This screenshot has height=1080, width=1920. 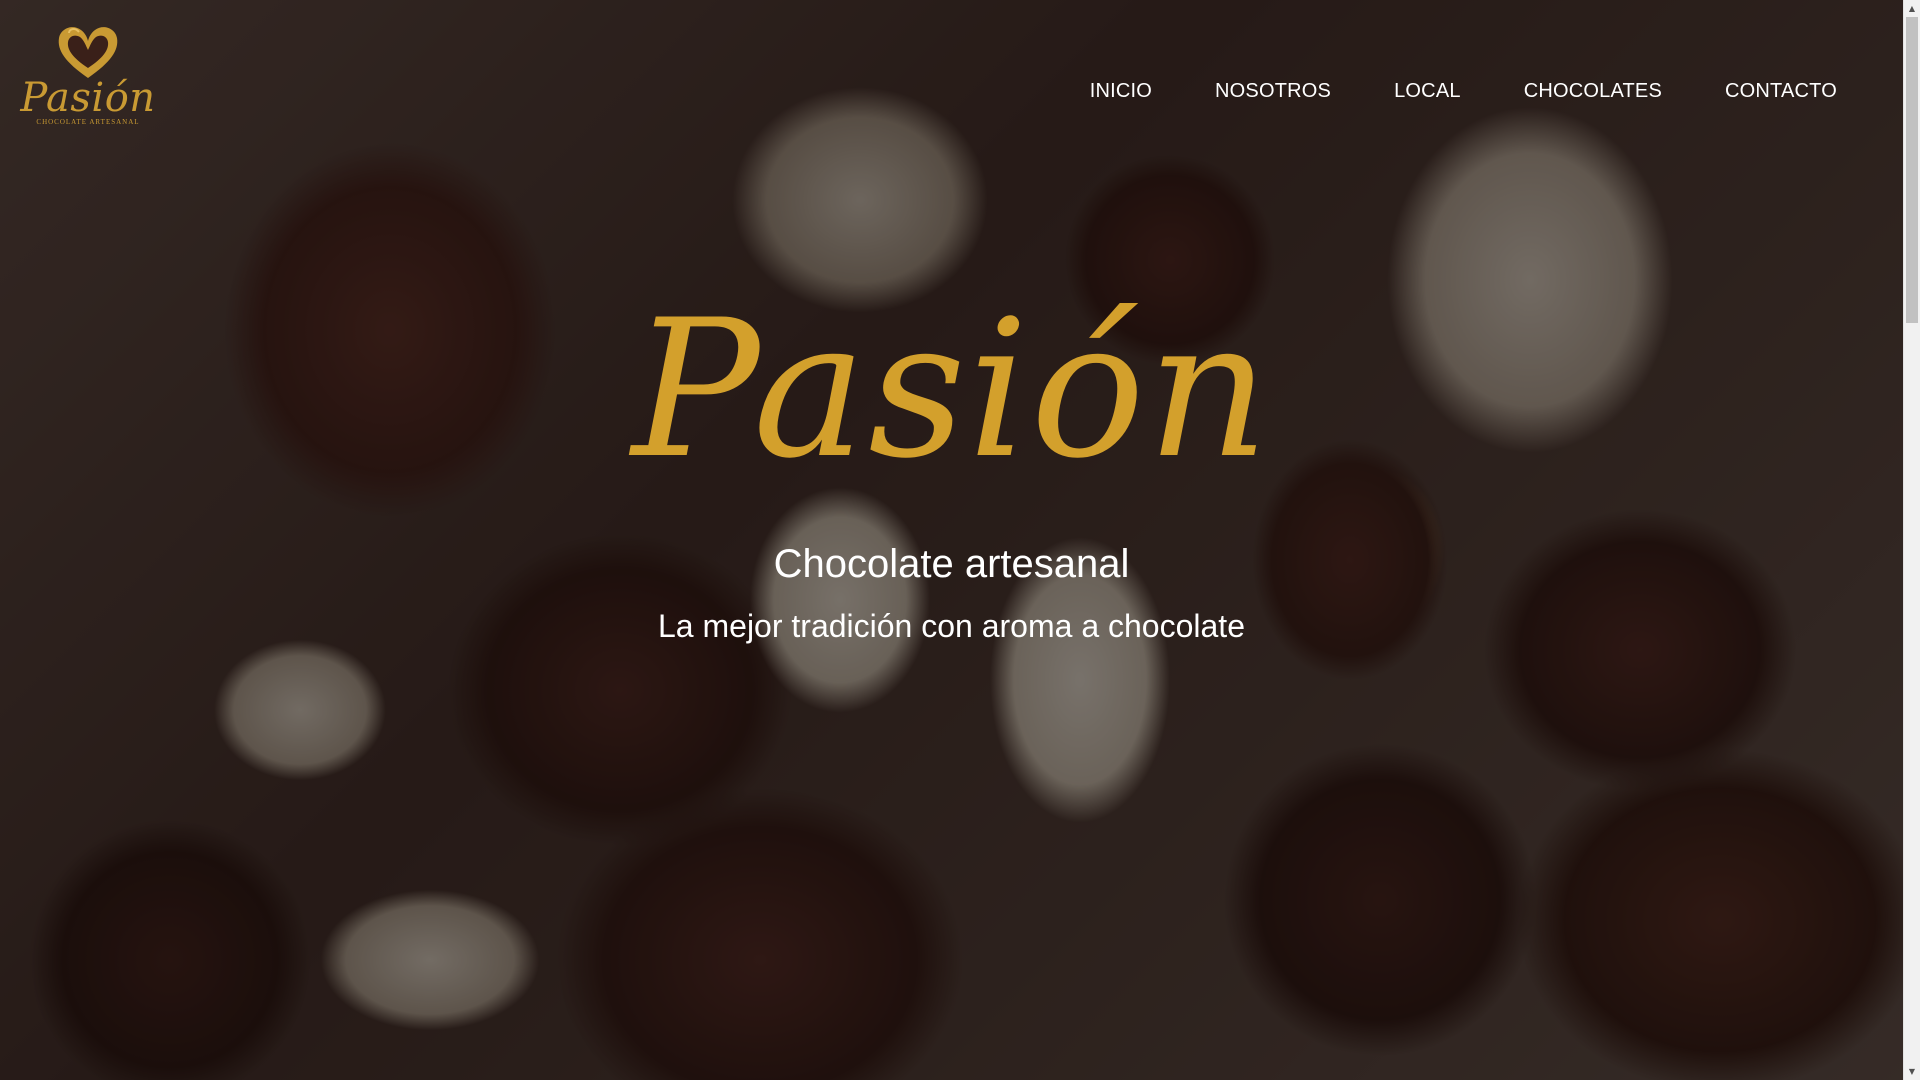 I want to click on logo: Pasión CHOCOLATE ARTESANAL, so click(x=88, y=84).